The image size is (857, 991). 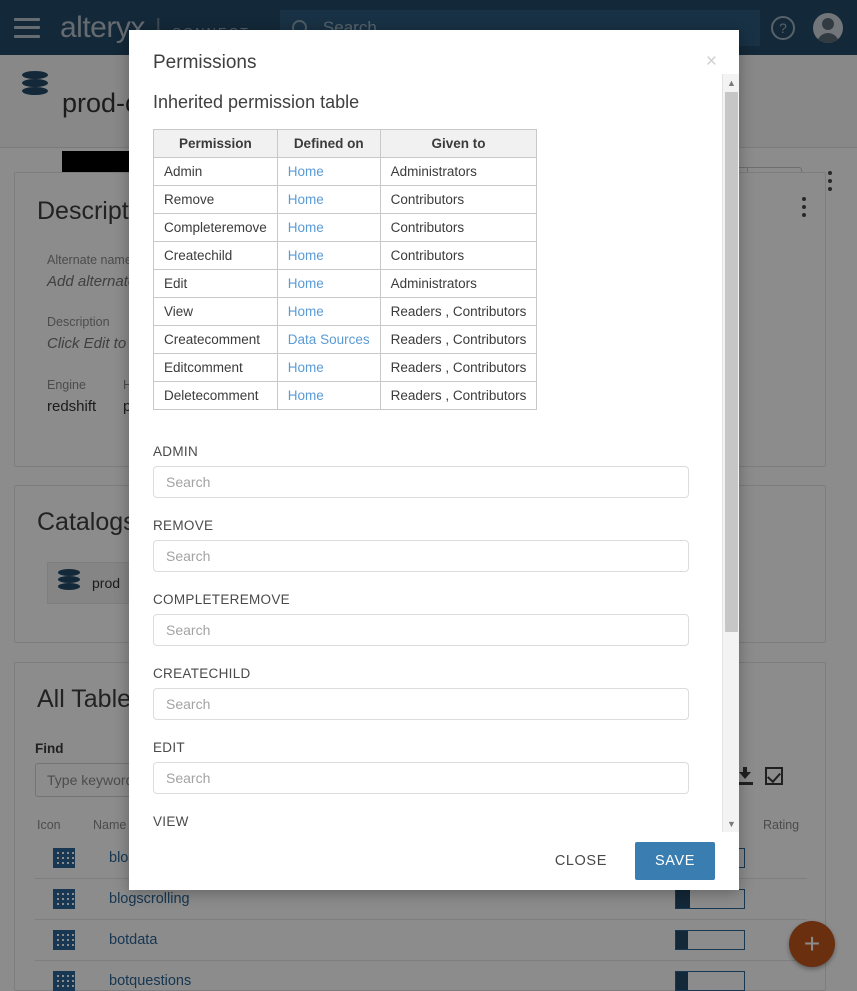 What do you see at coordinates (421, 704) in the screenshot?
I see `createchild-search-input: Search` at bounding box center [421, 704].